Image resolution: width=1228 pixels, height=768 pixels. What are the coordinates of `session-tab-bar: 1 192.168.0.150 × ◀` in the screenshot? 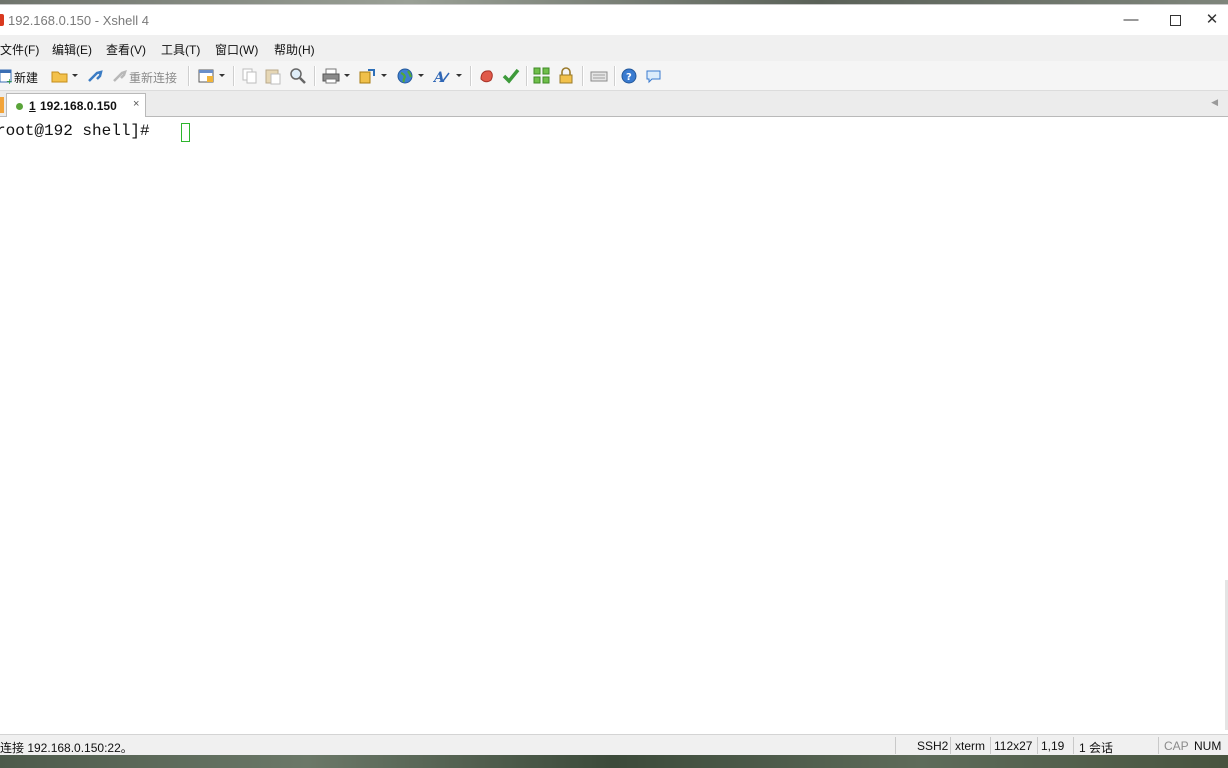 It's located at (614, 104).